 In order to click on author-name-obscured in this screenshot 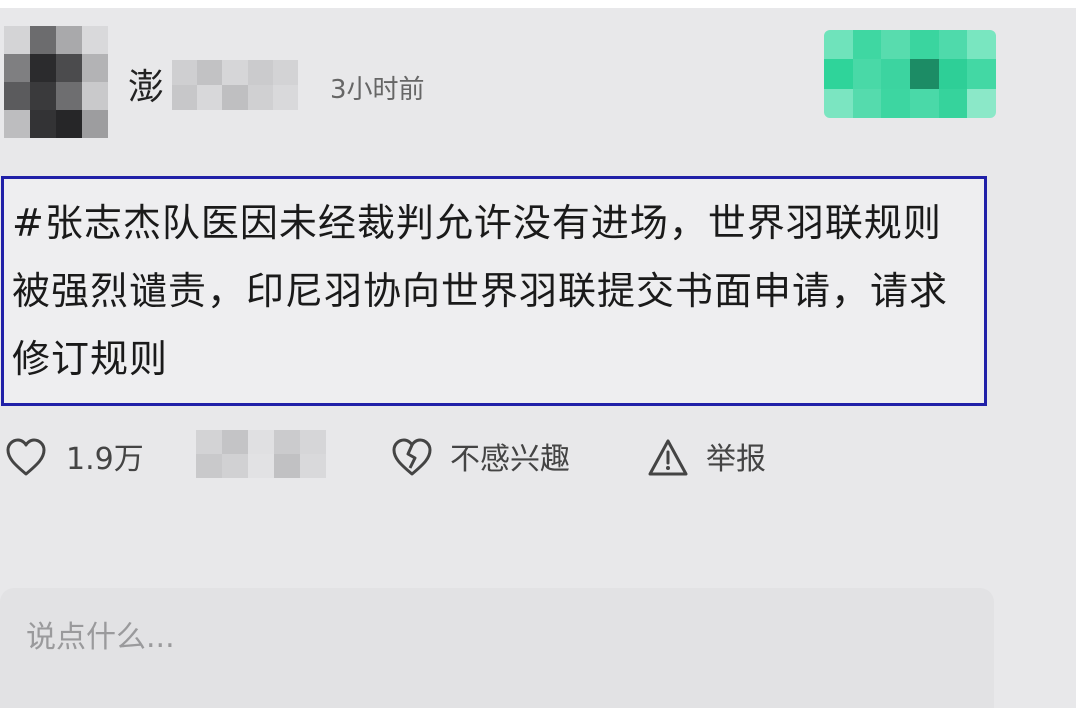, I will do `click(235, 85)`.